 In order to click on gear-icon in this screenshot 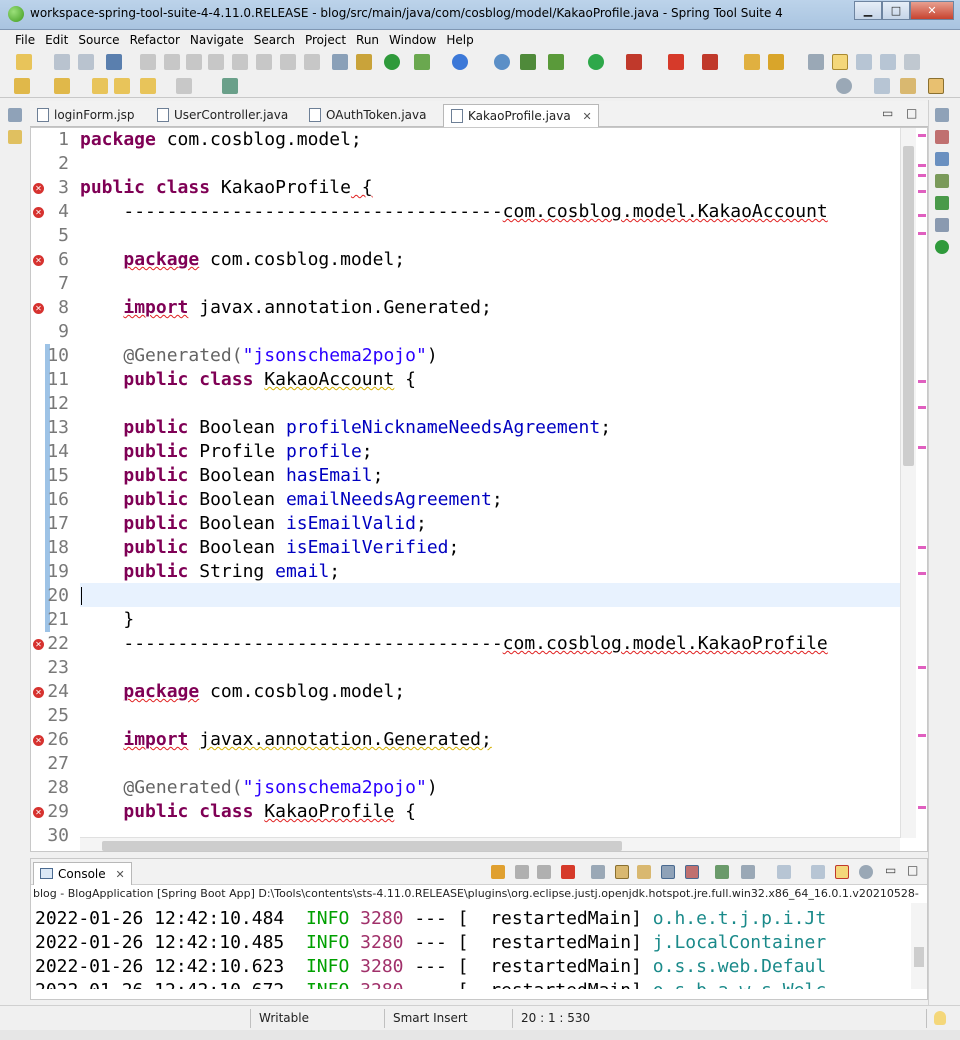, I will do `click(866, 872)`.